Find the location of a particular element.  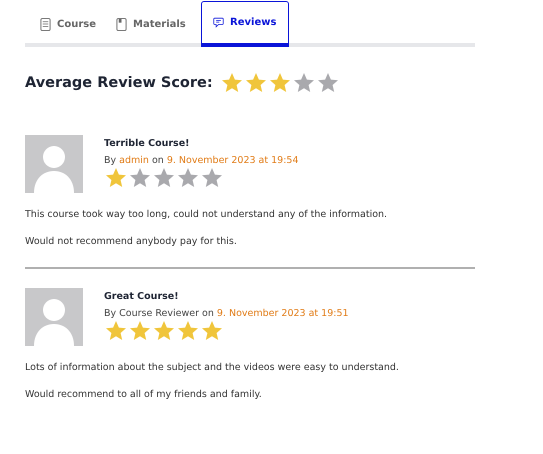

review-byline: By Course Reviewer on 9. November 2023 at 19:51 is located at coordinates (226, 313).